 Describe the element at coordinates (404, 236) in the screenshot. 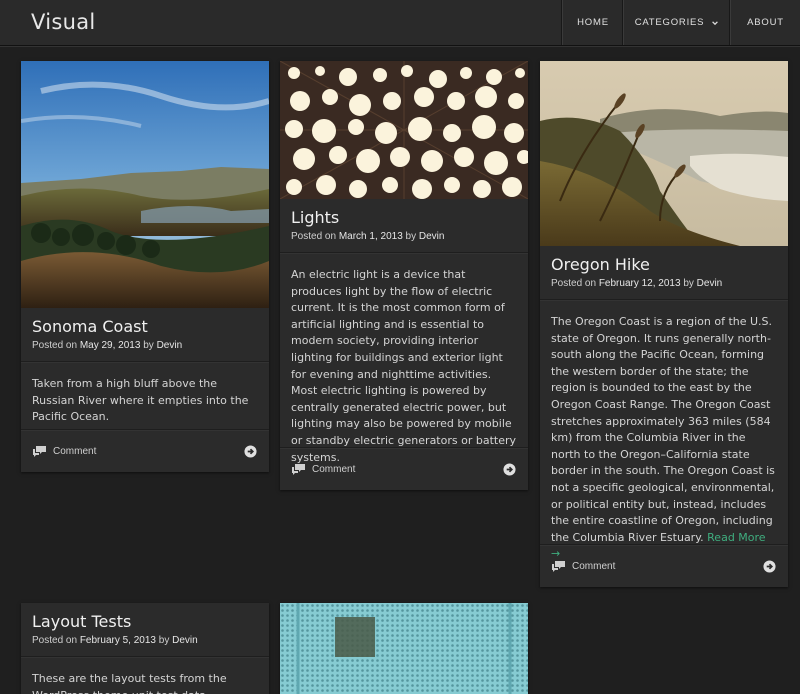

I see `post-meta: Posted on March 1, 2013 by Devin` at that location.